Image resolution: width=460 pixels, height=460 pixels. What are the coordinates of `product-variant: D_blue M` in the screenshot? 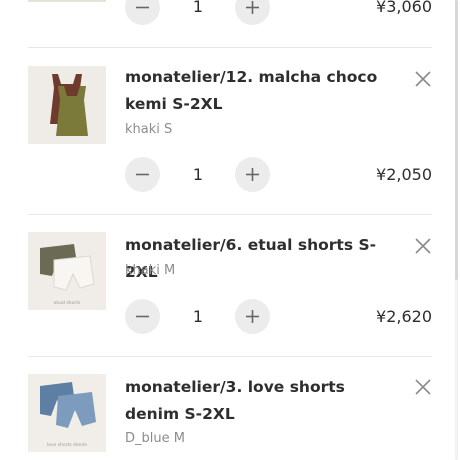 It's located at (155, 438).